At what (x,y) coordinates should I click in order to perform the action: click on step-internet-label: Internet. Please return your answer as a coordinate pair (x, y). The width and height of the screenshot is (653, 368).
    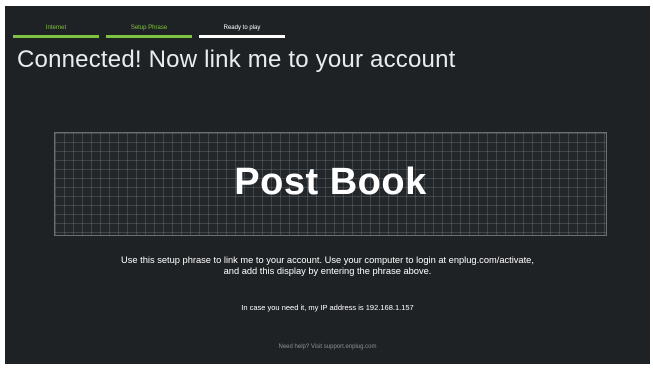
    Looking at the image, I should click on (56, 28).